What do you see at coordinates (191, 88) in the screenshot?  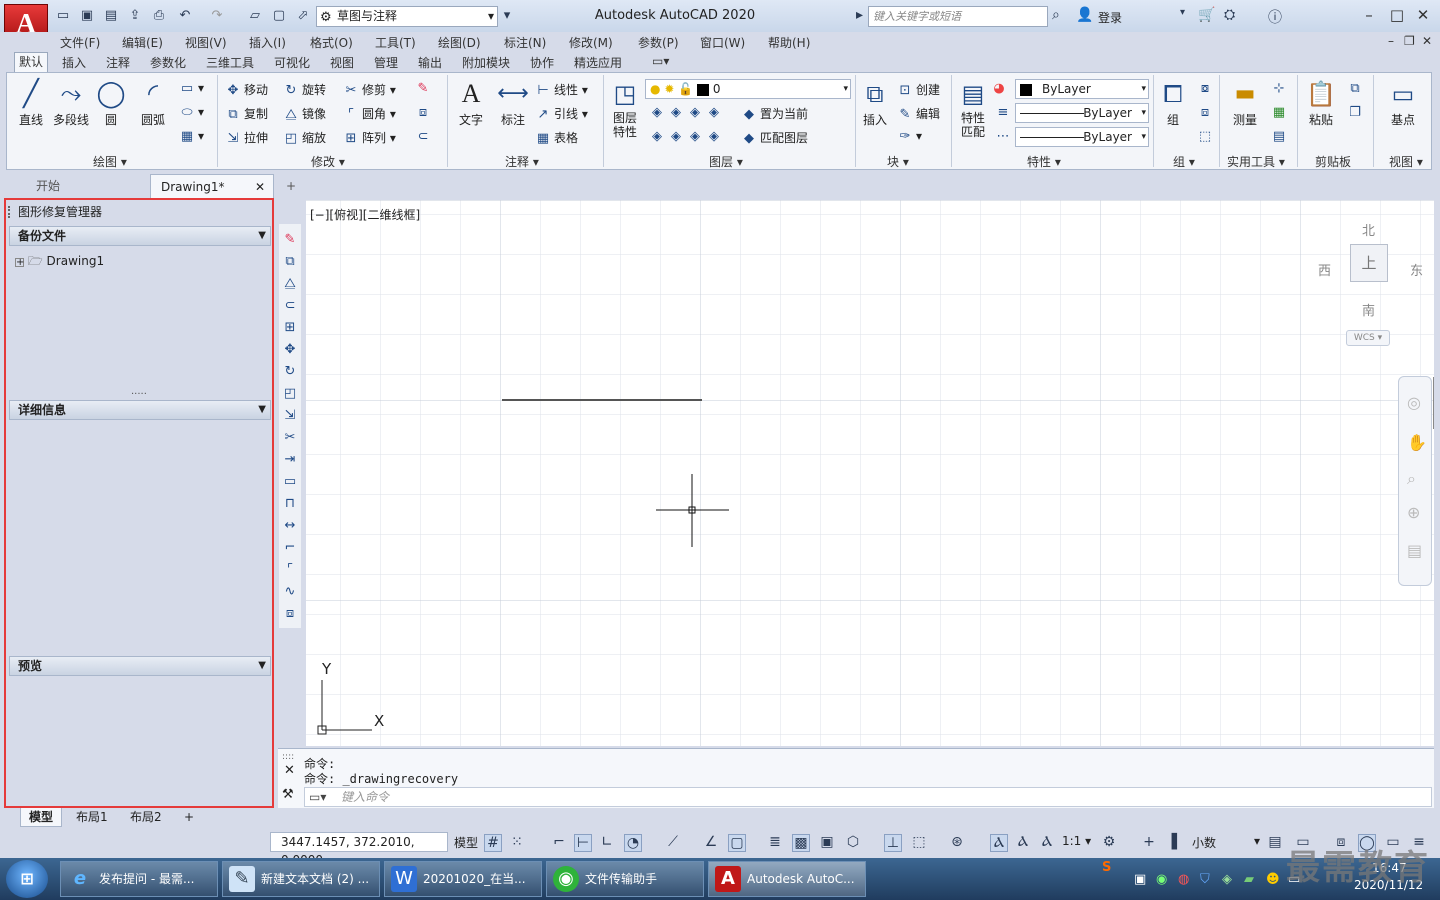 I see `rectangle-button: ▭ ▾` at bounding box center [191, 88].